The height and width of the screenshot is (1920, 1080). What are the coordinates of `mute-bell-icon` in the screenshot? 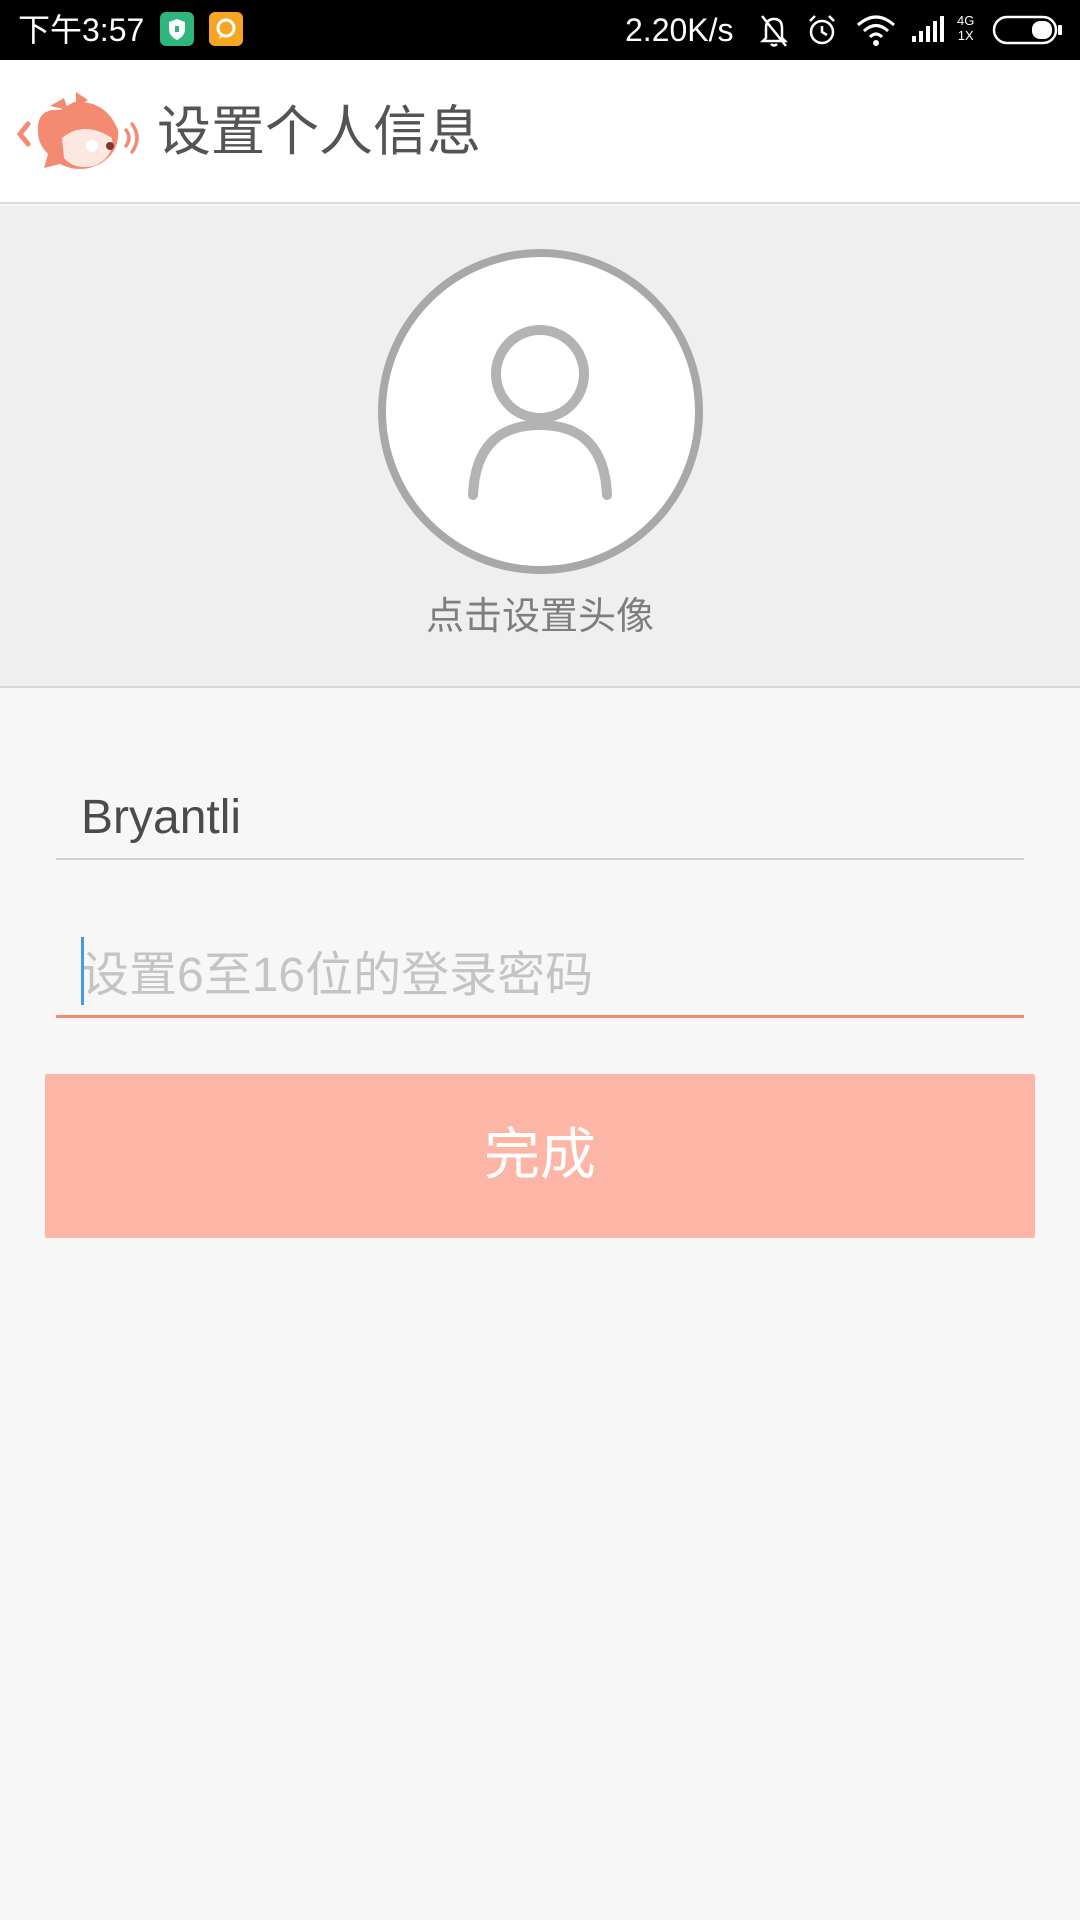 It's located at (774, 31).